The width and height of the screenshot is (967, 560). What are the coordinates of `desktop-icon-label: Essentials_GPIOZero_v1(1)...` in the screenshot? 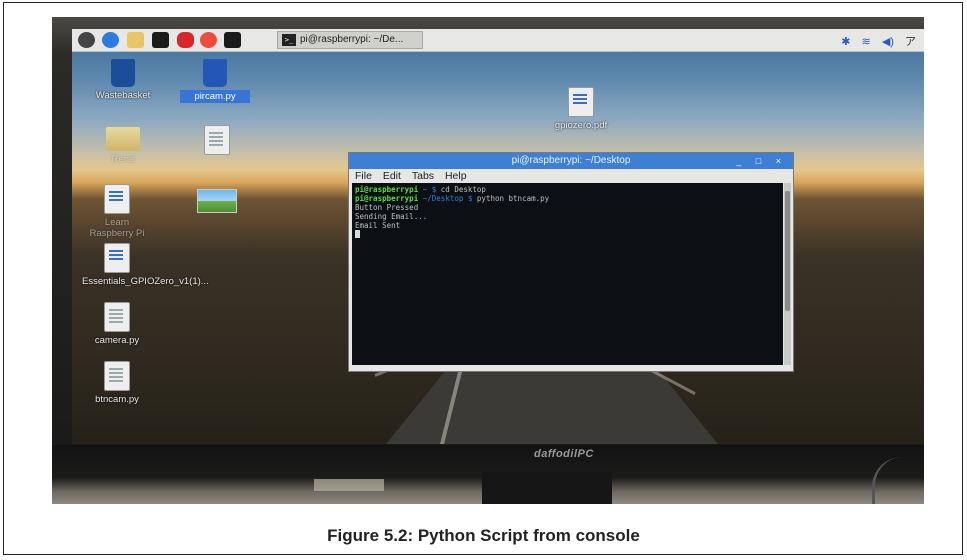 It's located at (145, 281).